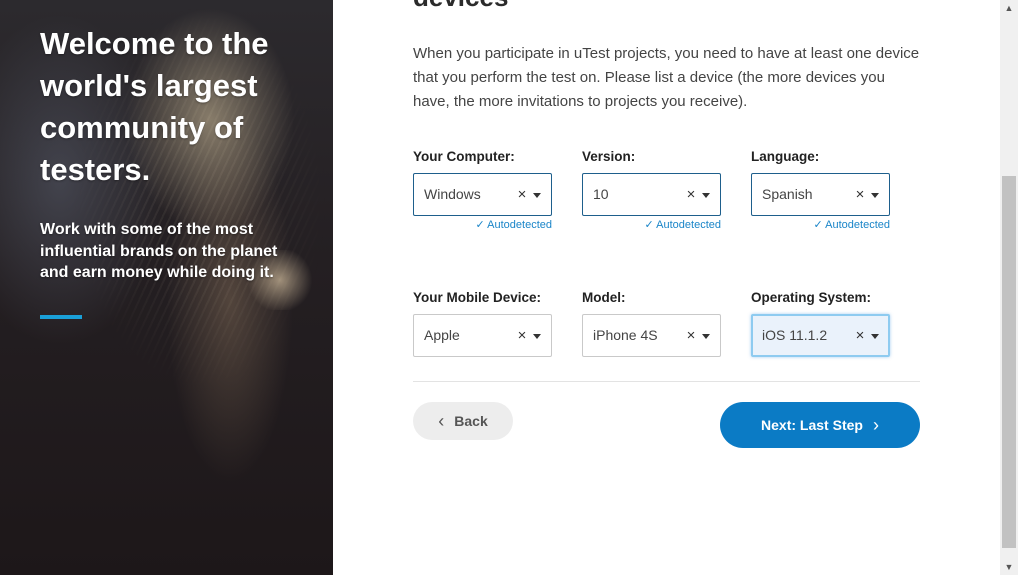 This screenshot has height=575, width=1034. I want to click on model-field: Model: iPhone 4S ×, so click(651, 323).